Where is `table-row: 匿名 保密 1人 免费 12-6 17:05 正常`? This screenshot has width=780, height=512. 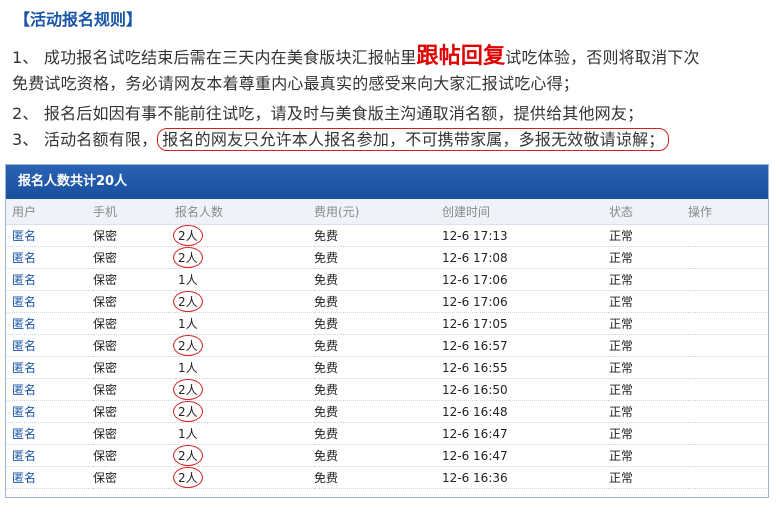 table-row: 匿名 保密 1人 免费 12-6 17:05 正常 is located at coordinates (387, 323).